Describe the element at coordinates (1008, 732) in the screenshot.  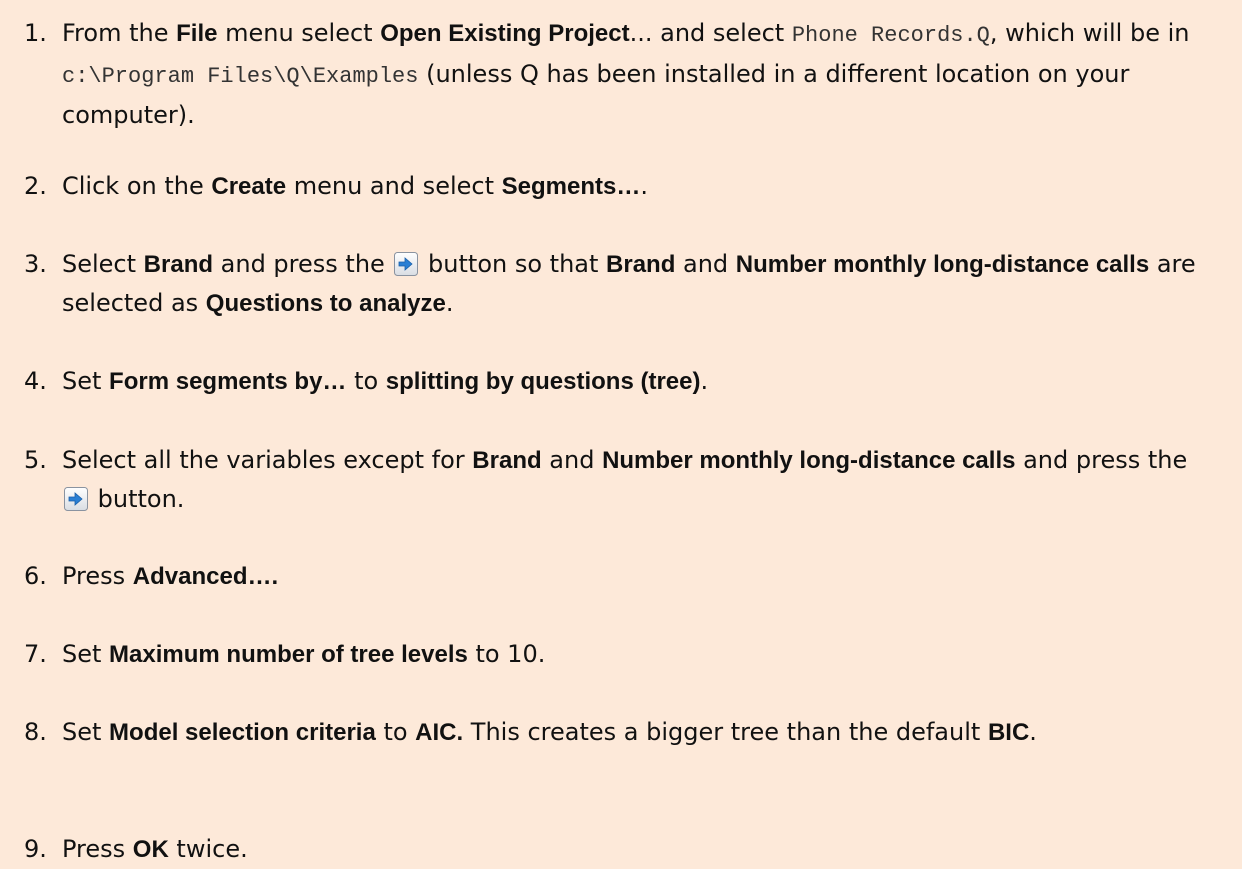
I see `setting-value: BIC` at that location.